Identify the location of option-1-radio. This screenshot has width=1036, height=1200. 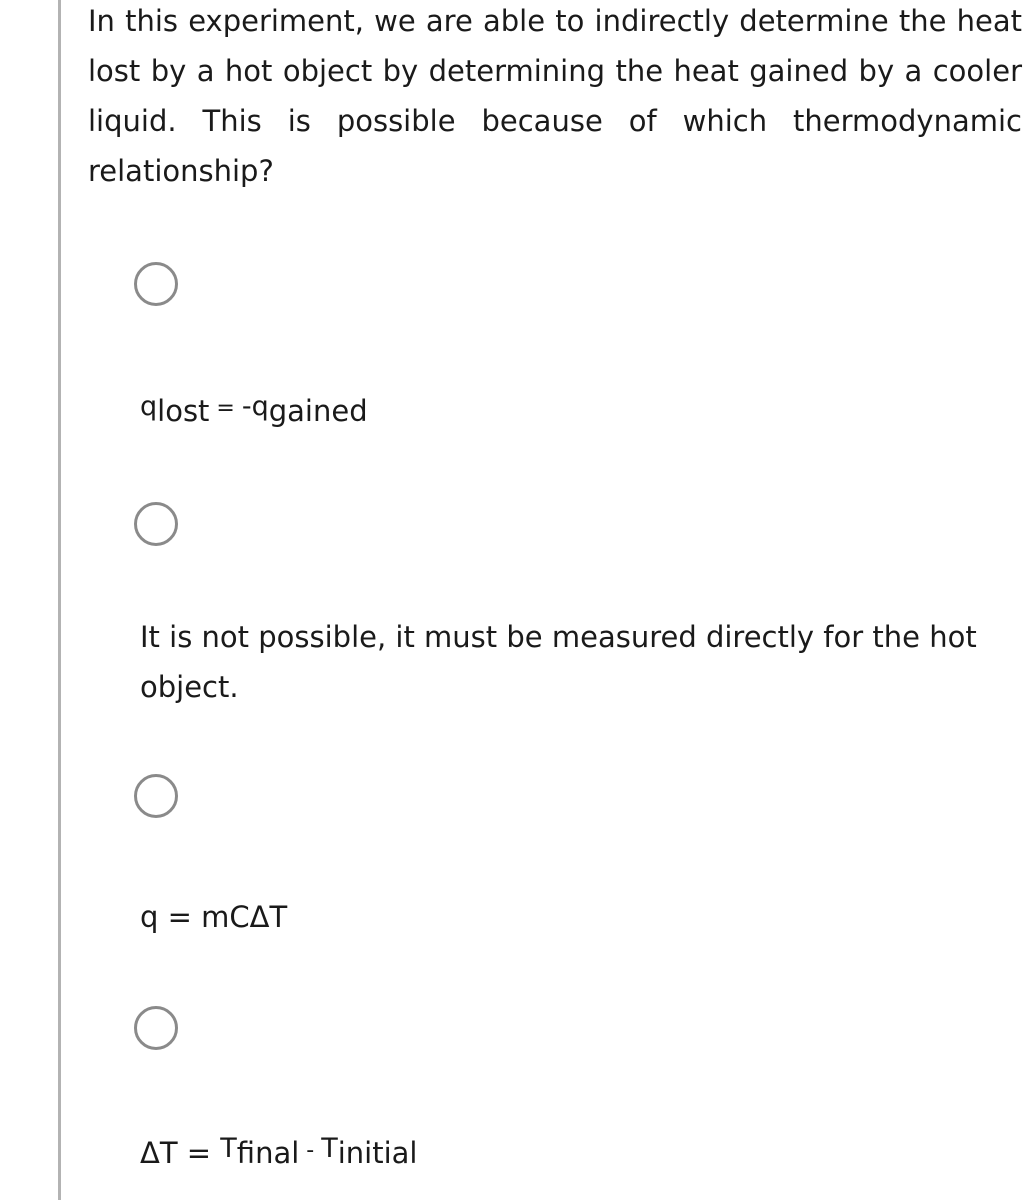
(156, 284).